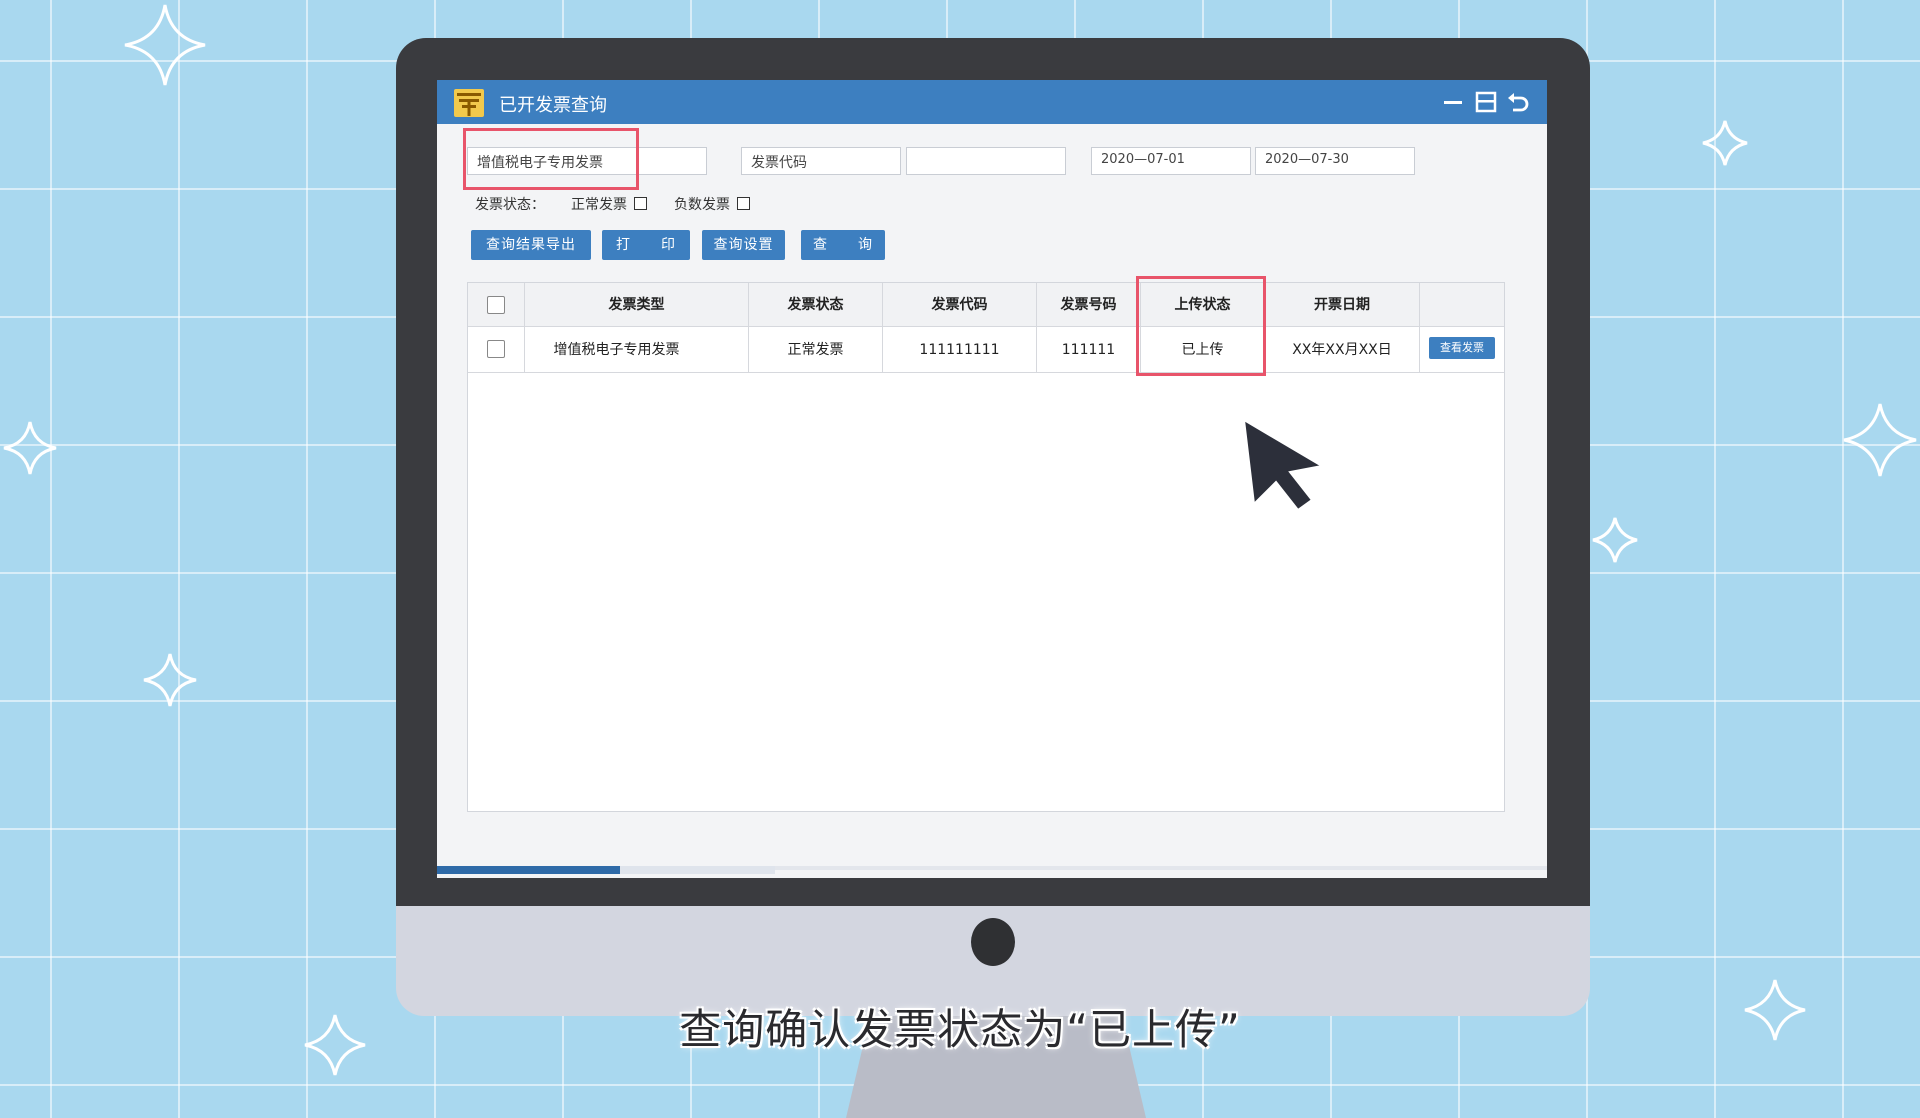 The height and width of the screenshot is (1118, 1920). What do you see at coordinates (960, 305) in the screenshot?
I see `header-invoice-code: 发票代码` at bounding box center [960, 305].